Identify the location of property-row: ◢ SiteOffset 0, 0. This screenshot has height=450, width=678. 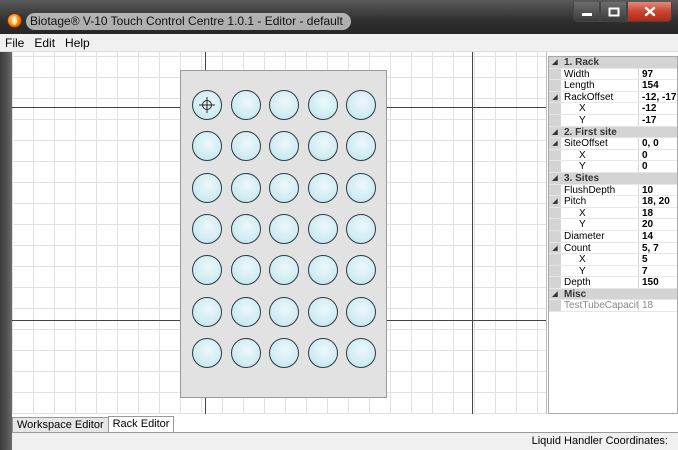
(613, 144).